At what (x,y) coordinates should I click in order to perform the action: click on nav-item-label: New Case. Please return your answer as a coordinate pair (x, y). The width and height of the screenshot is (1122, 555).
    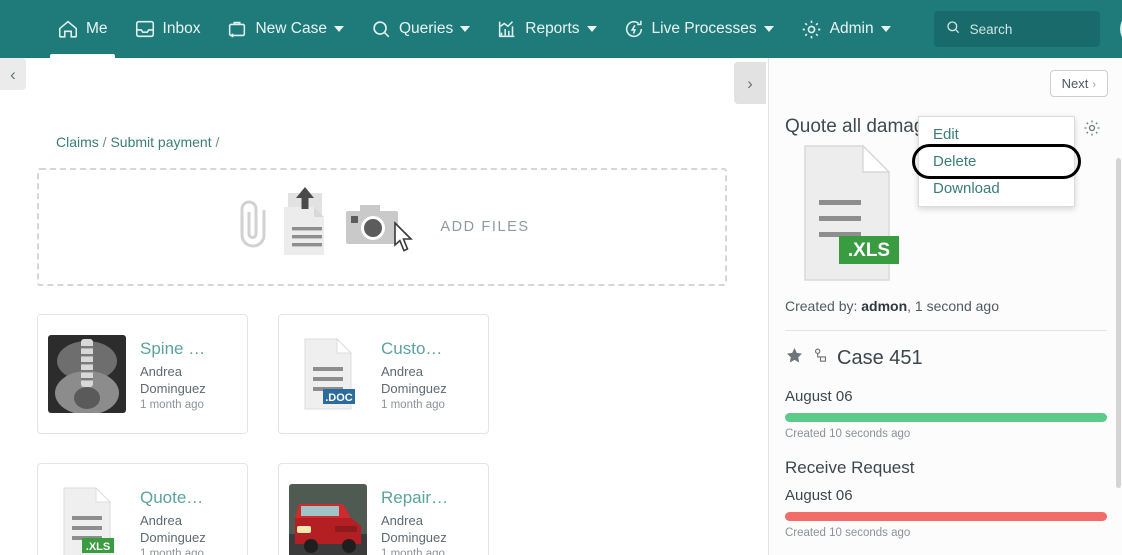
    Looking at the image, I should click on (291, 28).